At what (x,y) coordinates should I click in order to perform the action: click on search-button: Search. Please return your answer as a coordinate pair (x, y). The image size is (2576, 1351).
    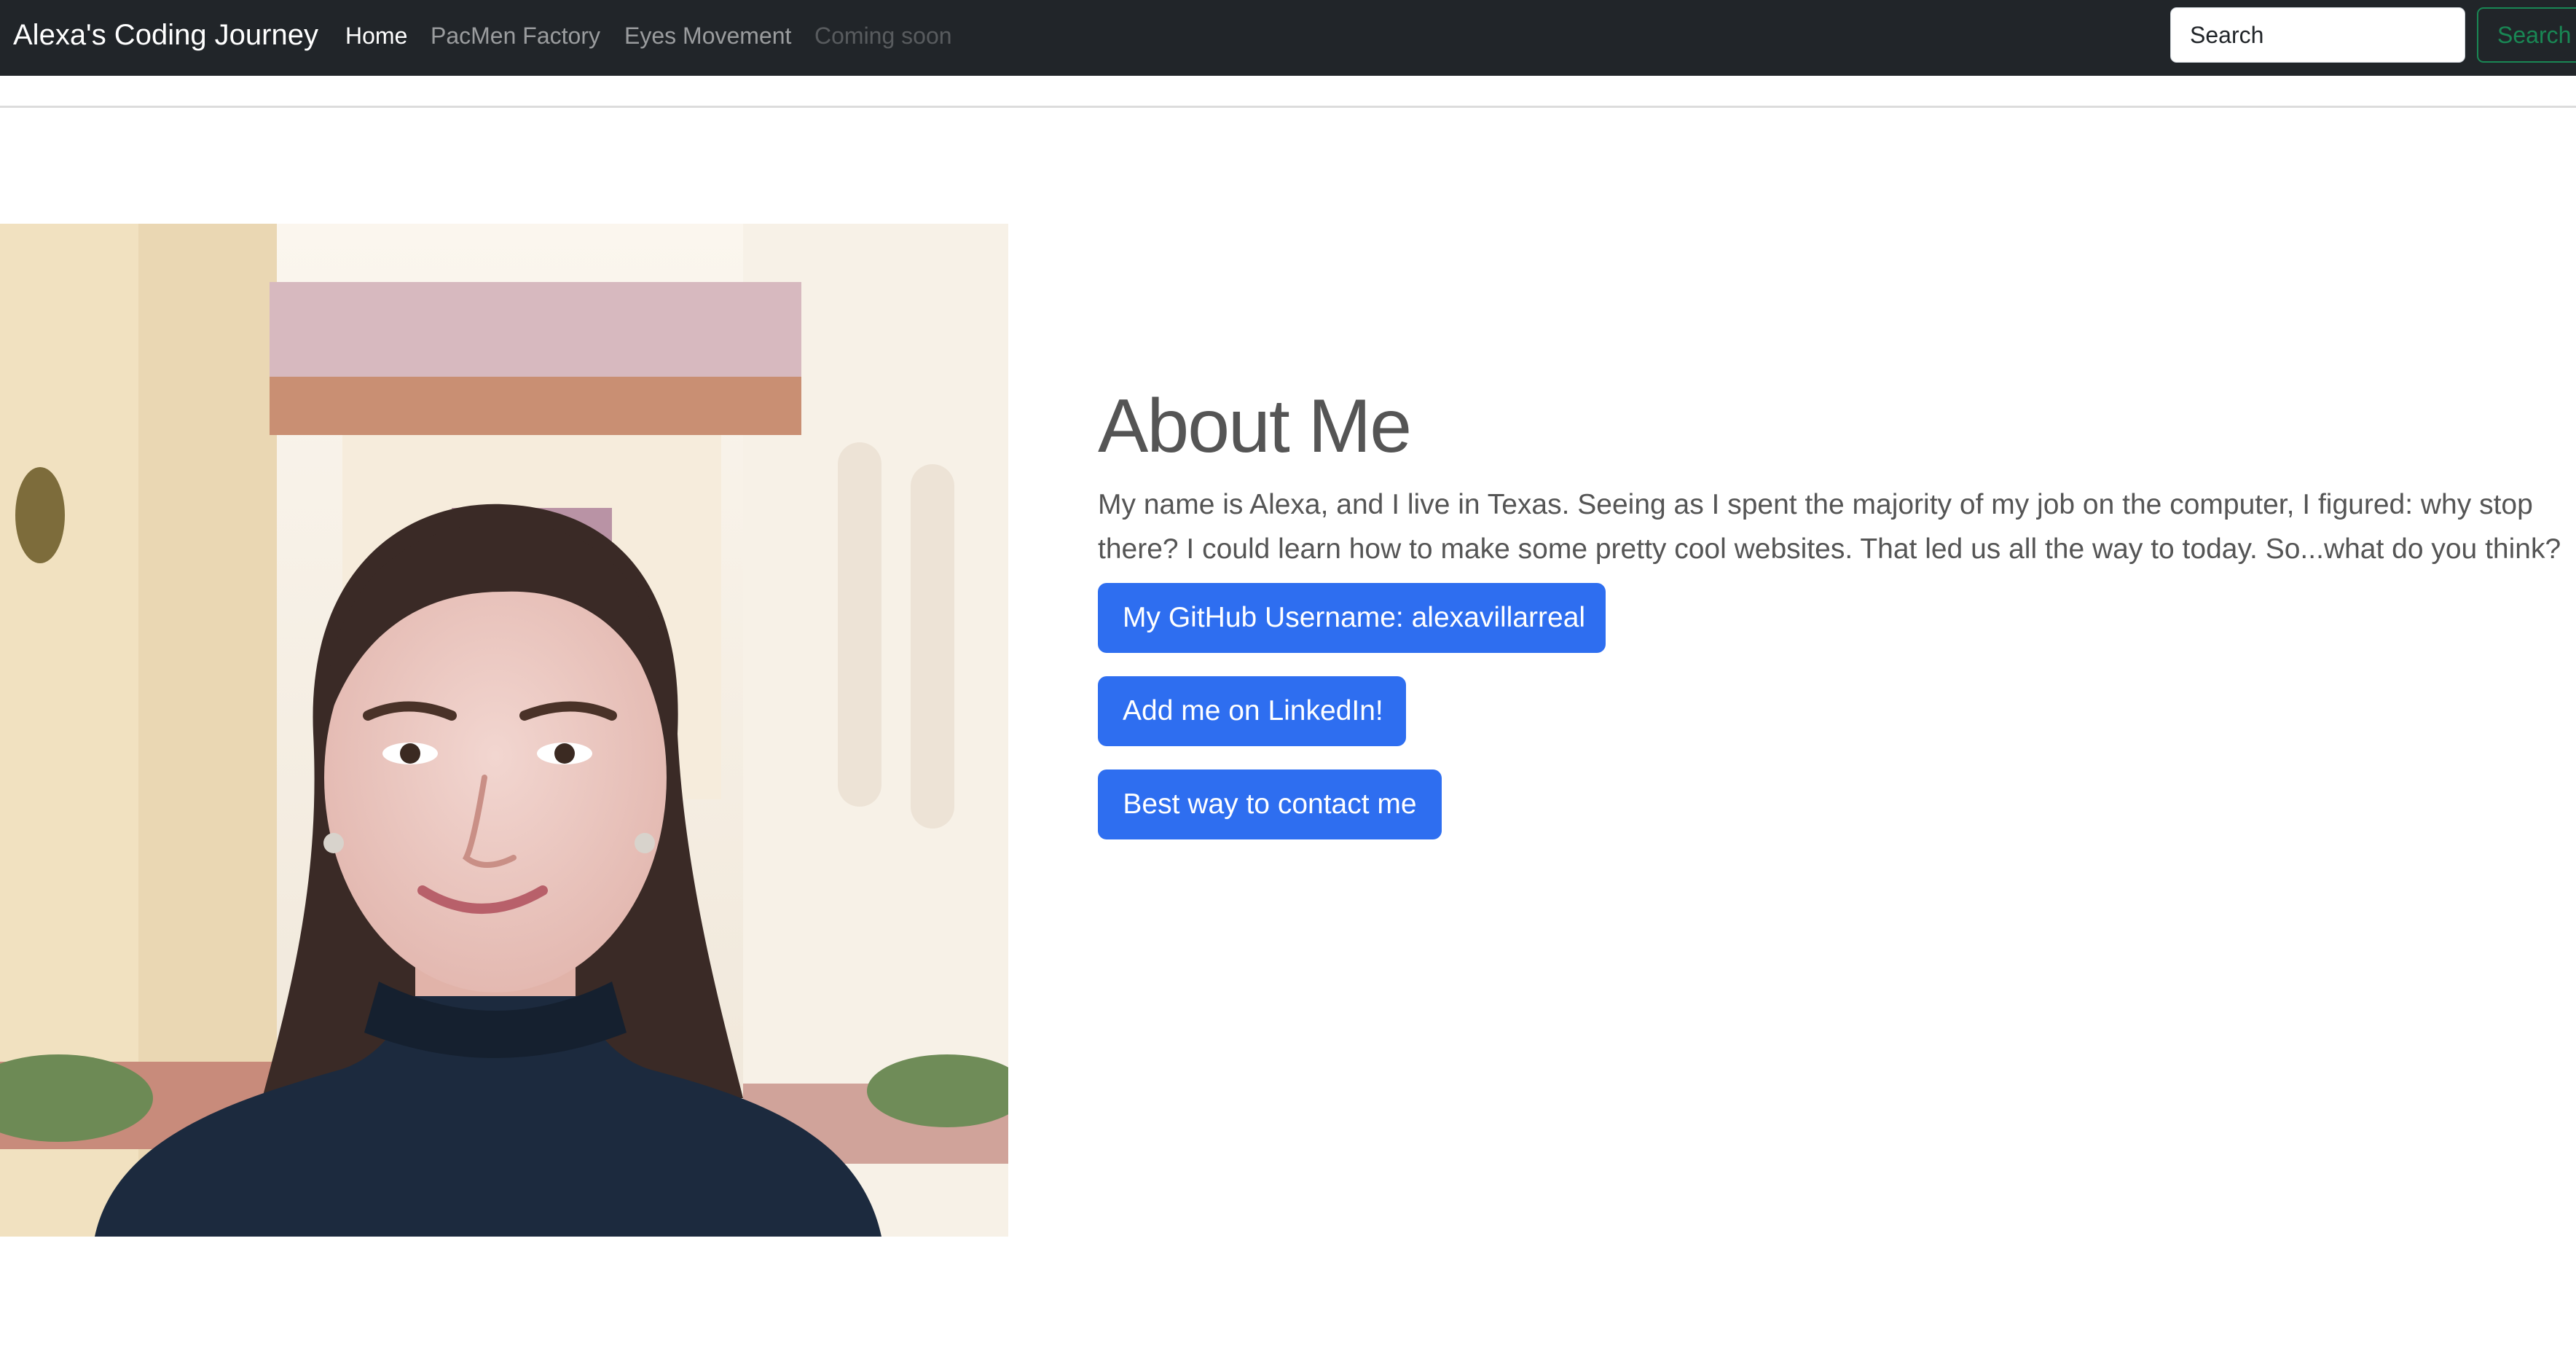
    Looking at the image, I should click on (2526, 35).